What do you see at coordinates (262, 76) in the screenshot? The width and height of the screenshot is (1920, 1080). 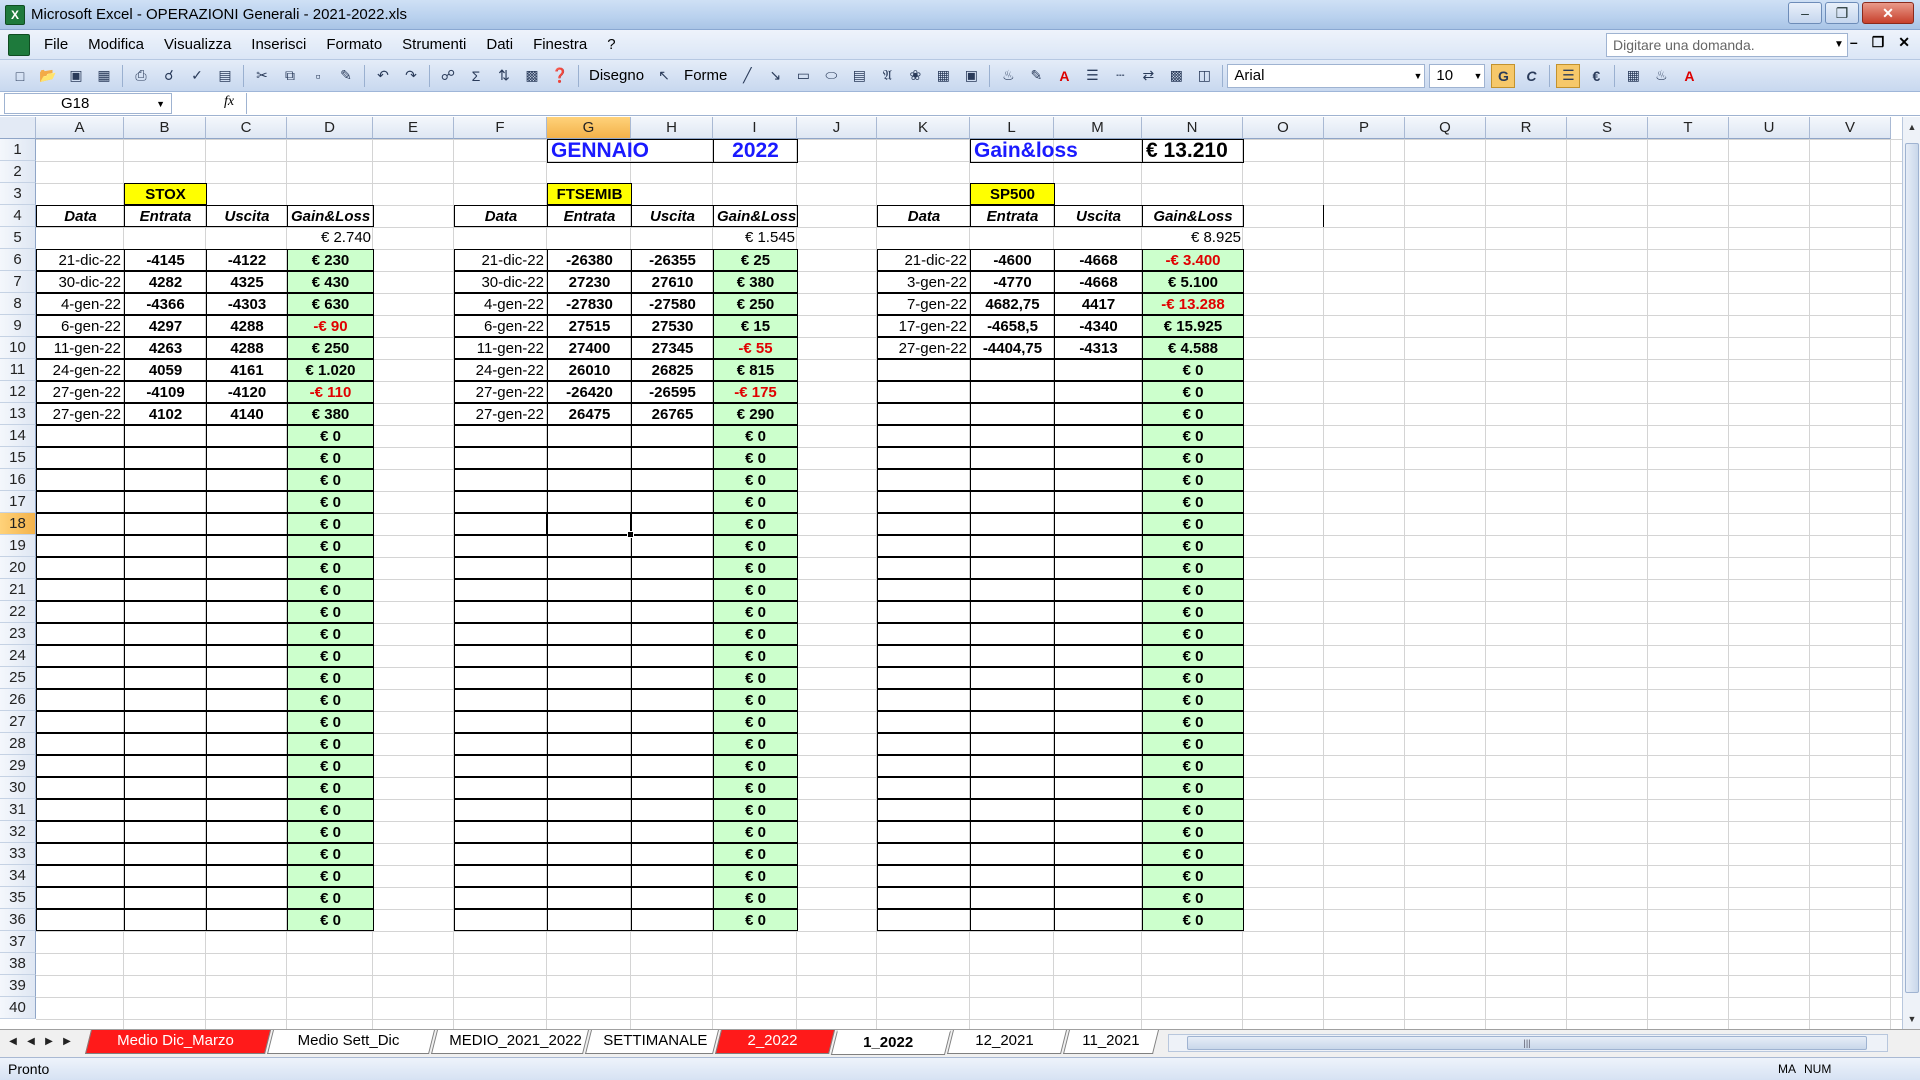 I see `cut-icon: ✂` at bounding box center [262, 76].